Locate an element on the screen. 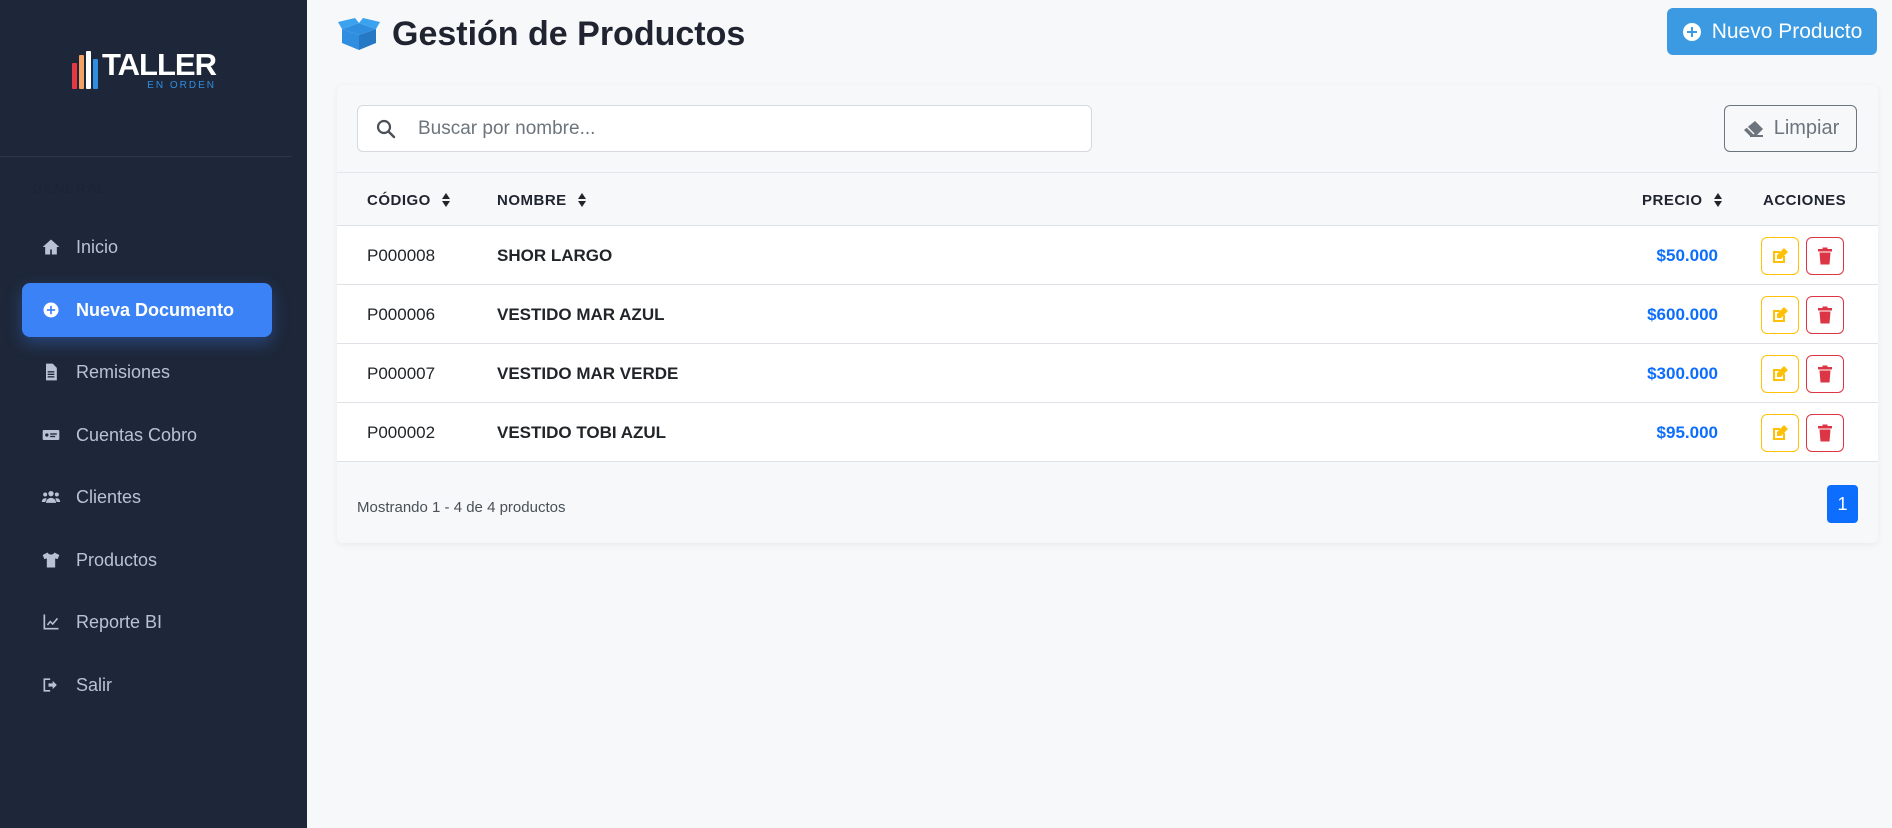 This screenshot has width=1892, height=828. page-title-text: Gestión de Productos is located at coordinates (569, 33).